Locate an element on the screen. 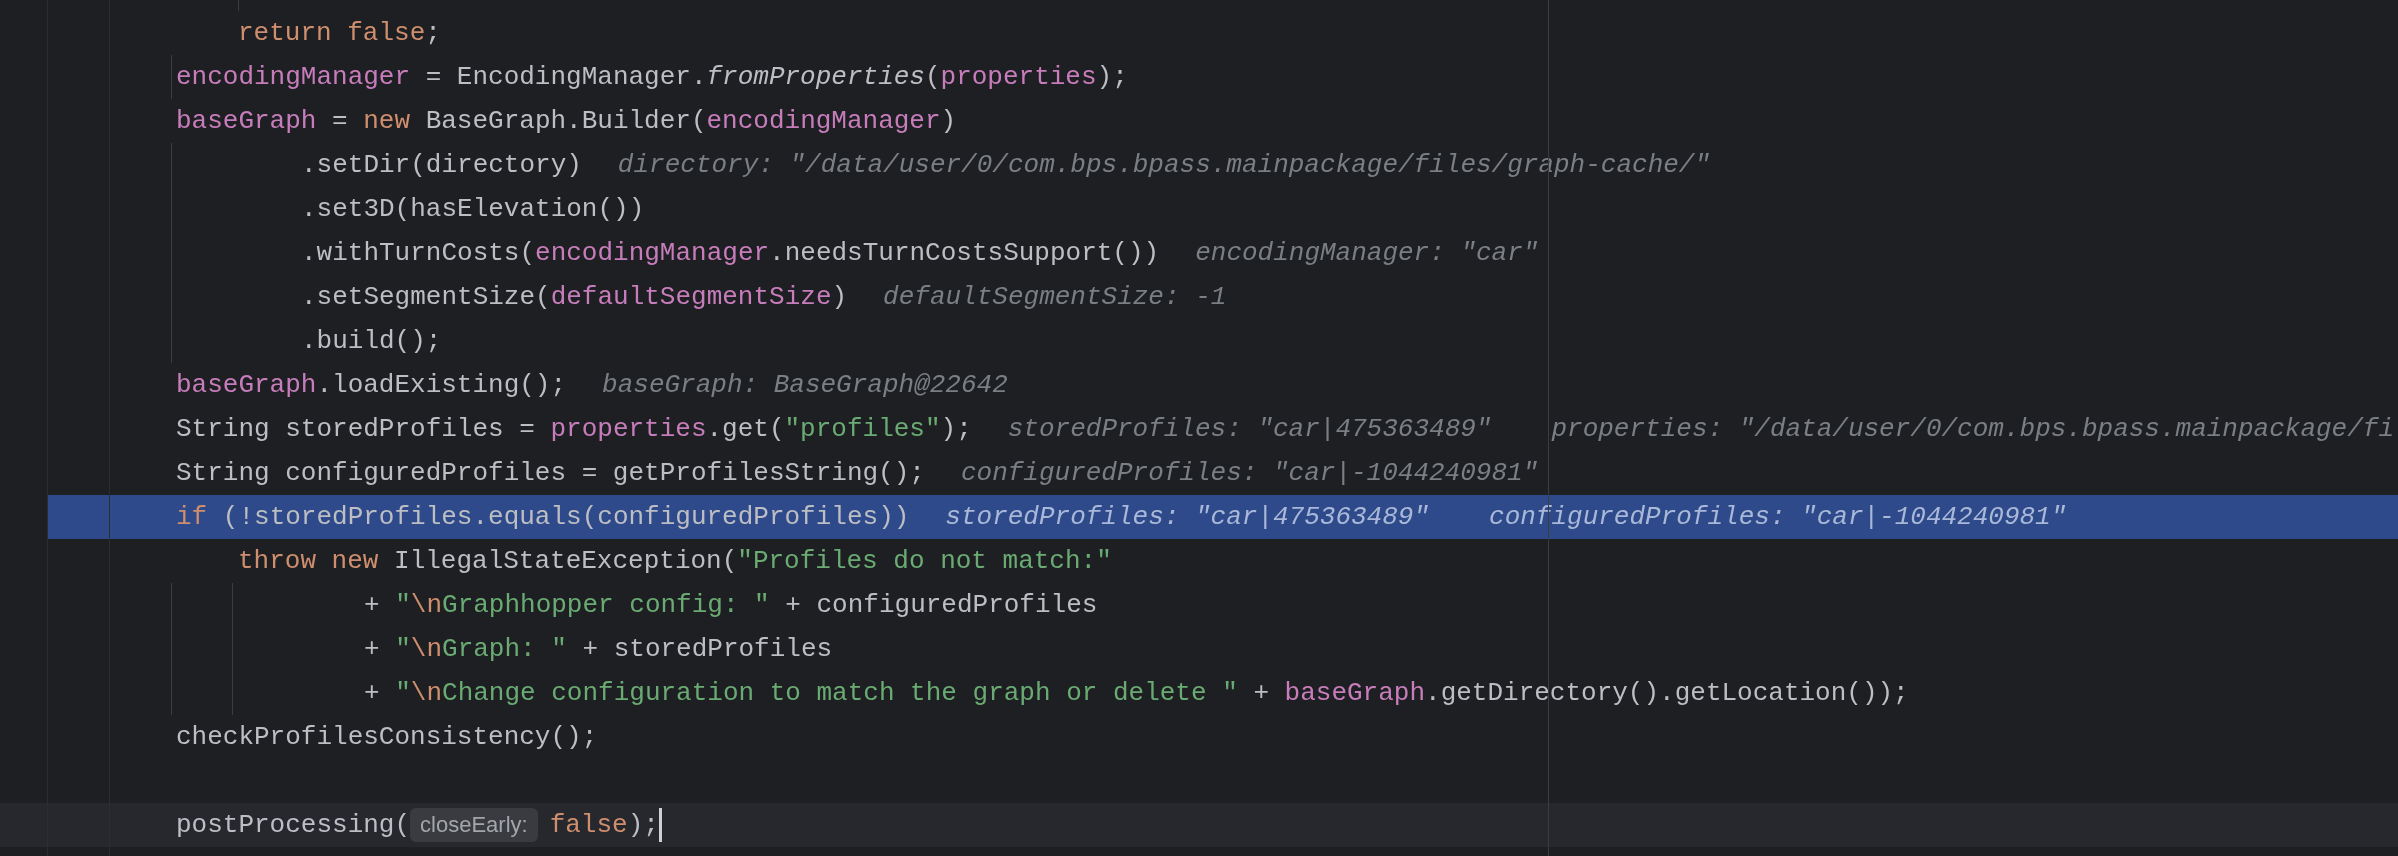 The height and width of the screenshot is (856, 2398). code-line: String storedProfiles = properties.get("profiles"); is located at coordinates (573, 429).